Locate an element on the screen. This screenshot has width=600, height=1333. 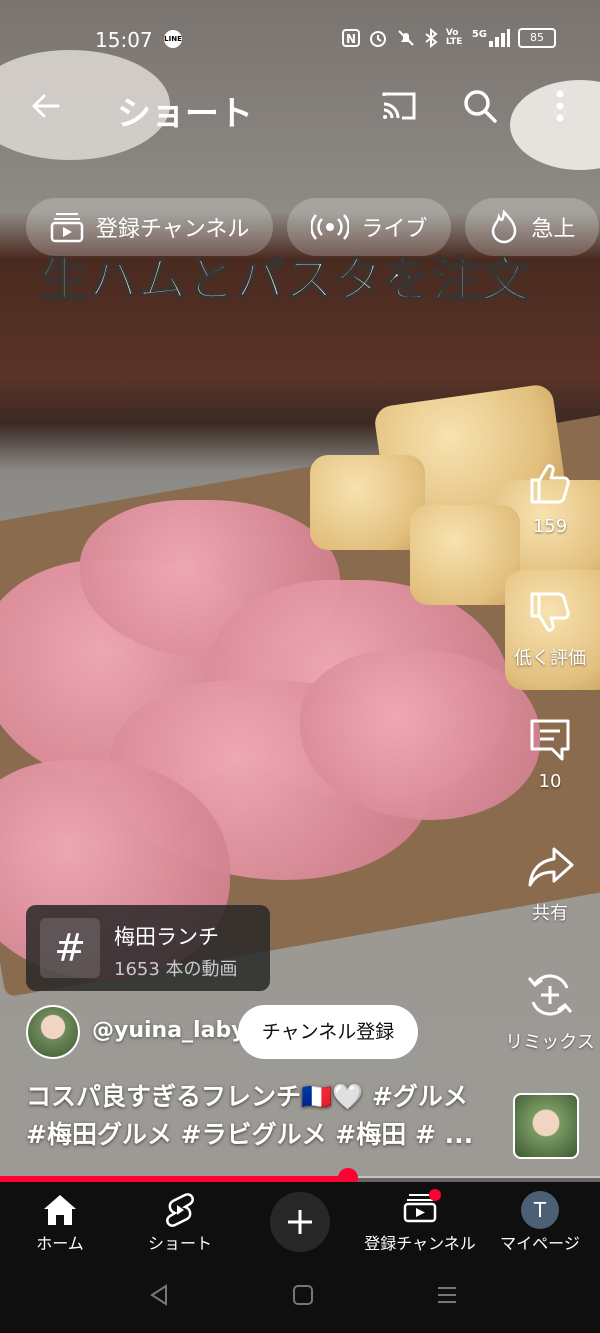
bread-shape is located at coordinates (367, 502).